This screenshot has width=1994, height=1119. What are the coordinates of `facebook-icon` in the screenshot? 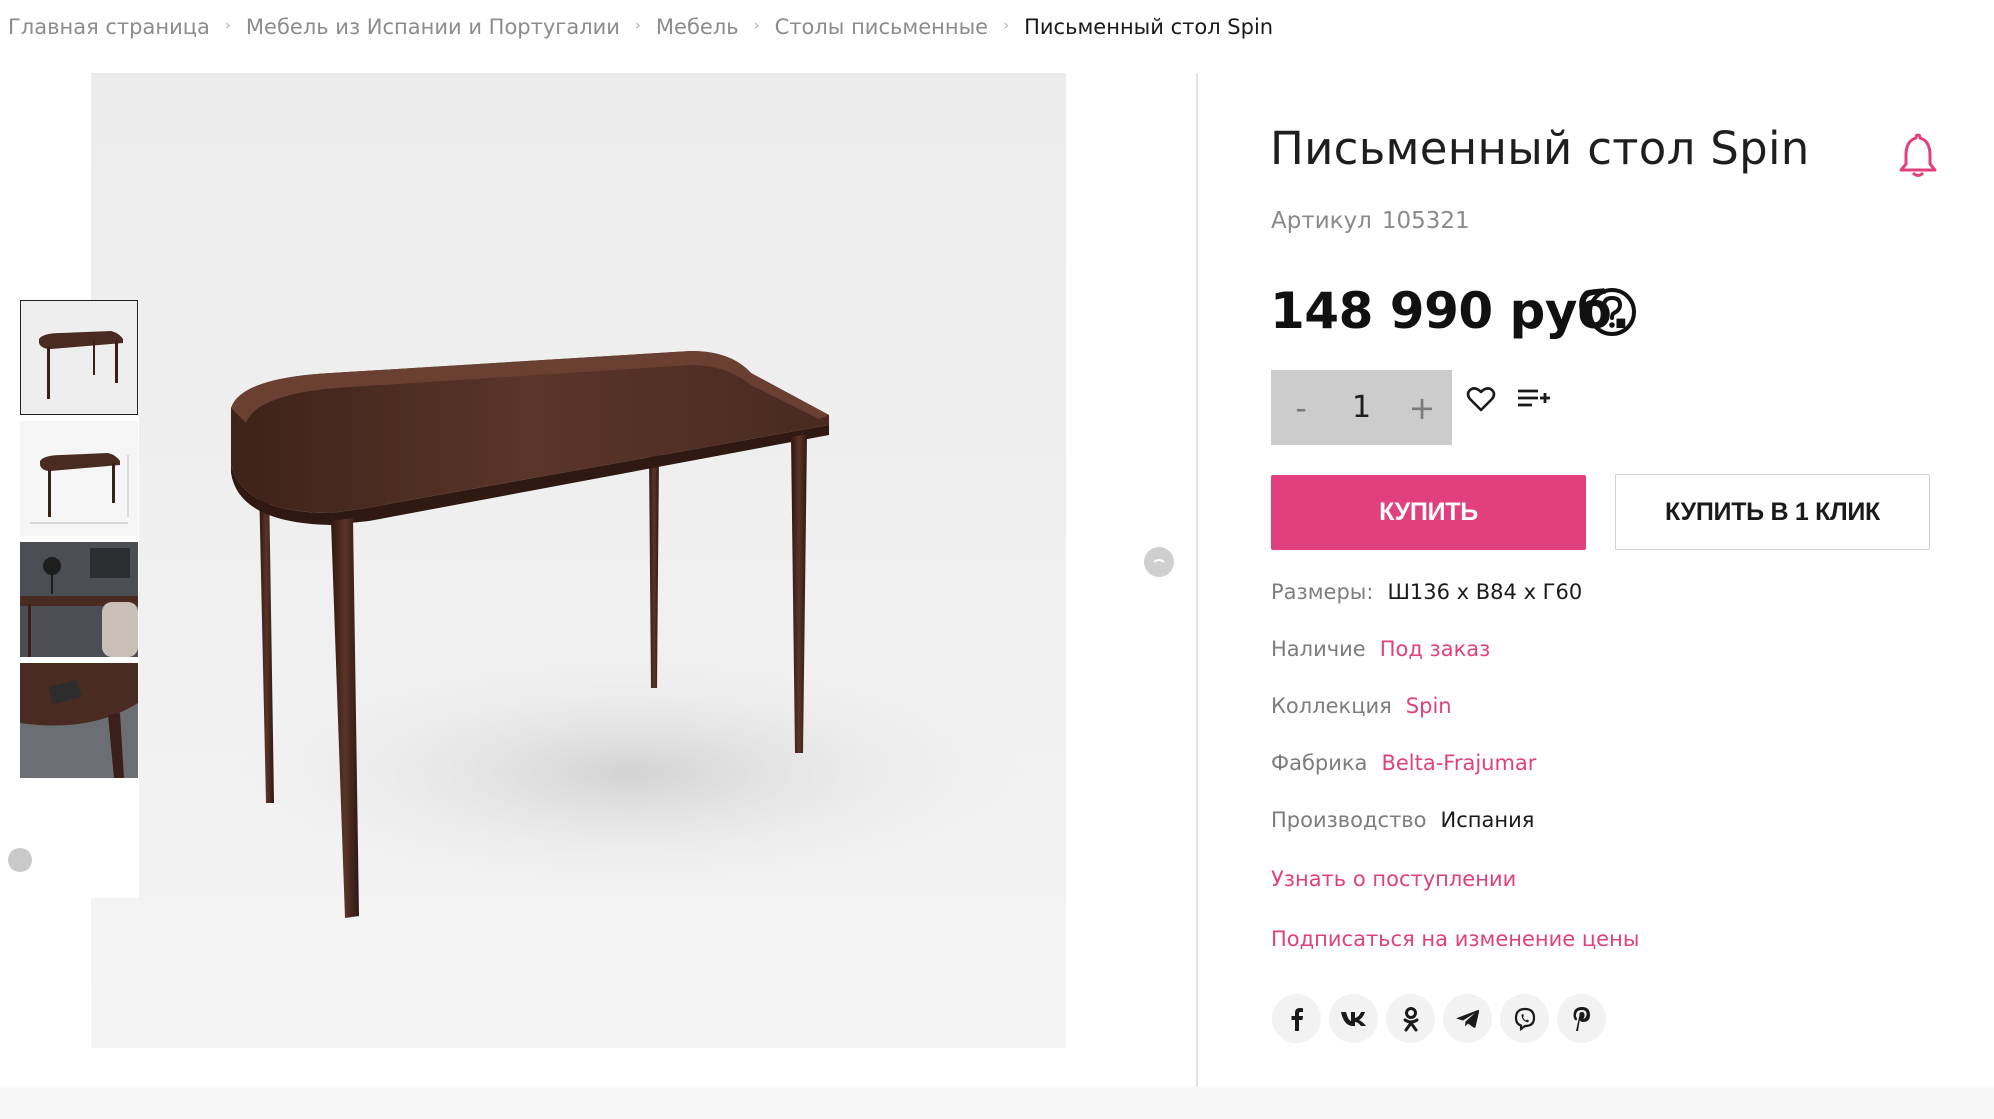 It's located at (1297, 1019).